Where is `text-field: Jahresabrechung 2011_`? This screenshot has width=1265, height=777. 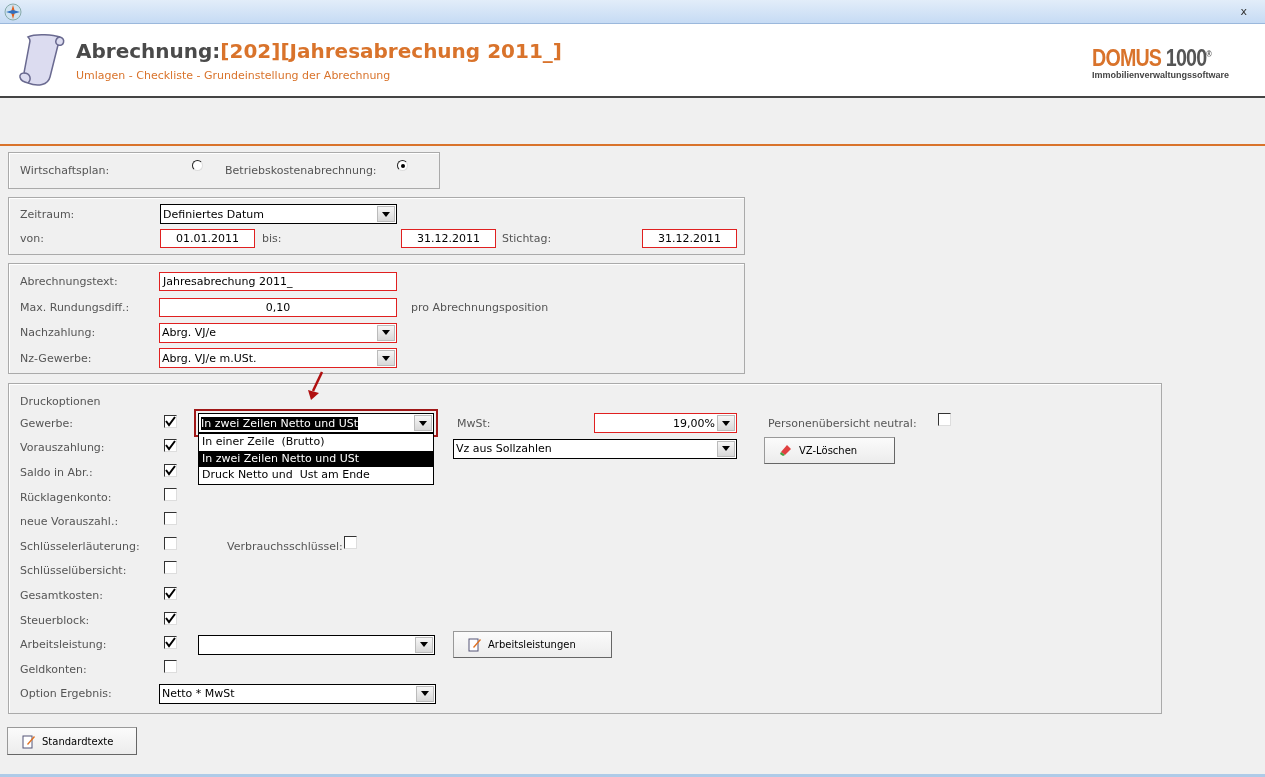 text-field: Jahresabrechung 2011_ is located at coordinates (278, 282).